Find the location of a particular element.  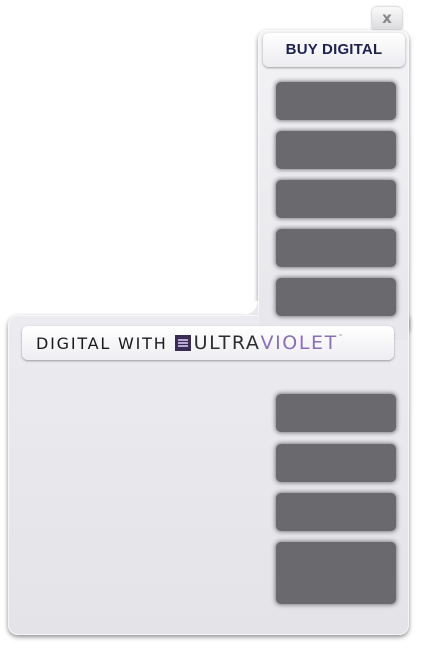

ultraviolet-banner: DIGITAL WITH ULTRA VIOLET ™ is located at coordinates (208, 343).